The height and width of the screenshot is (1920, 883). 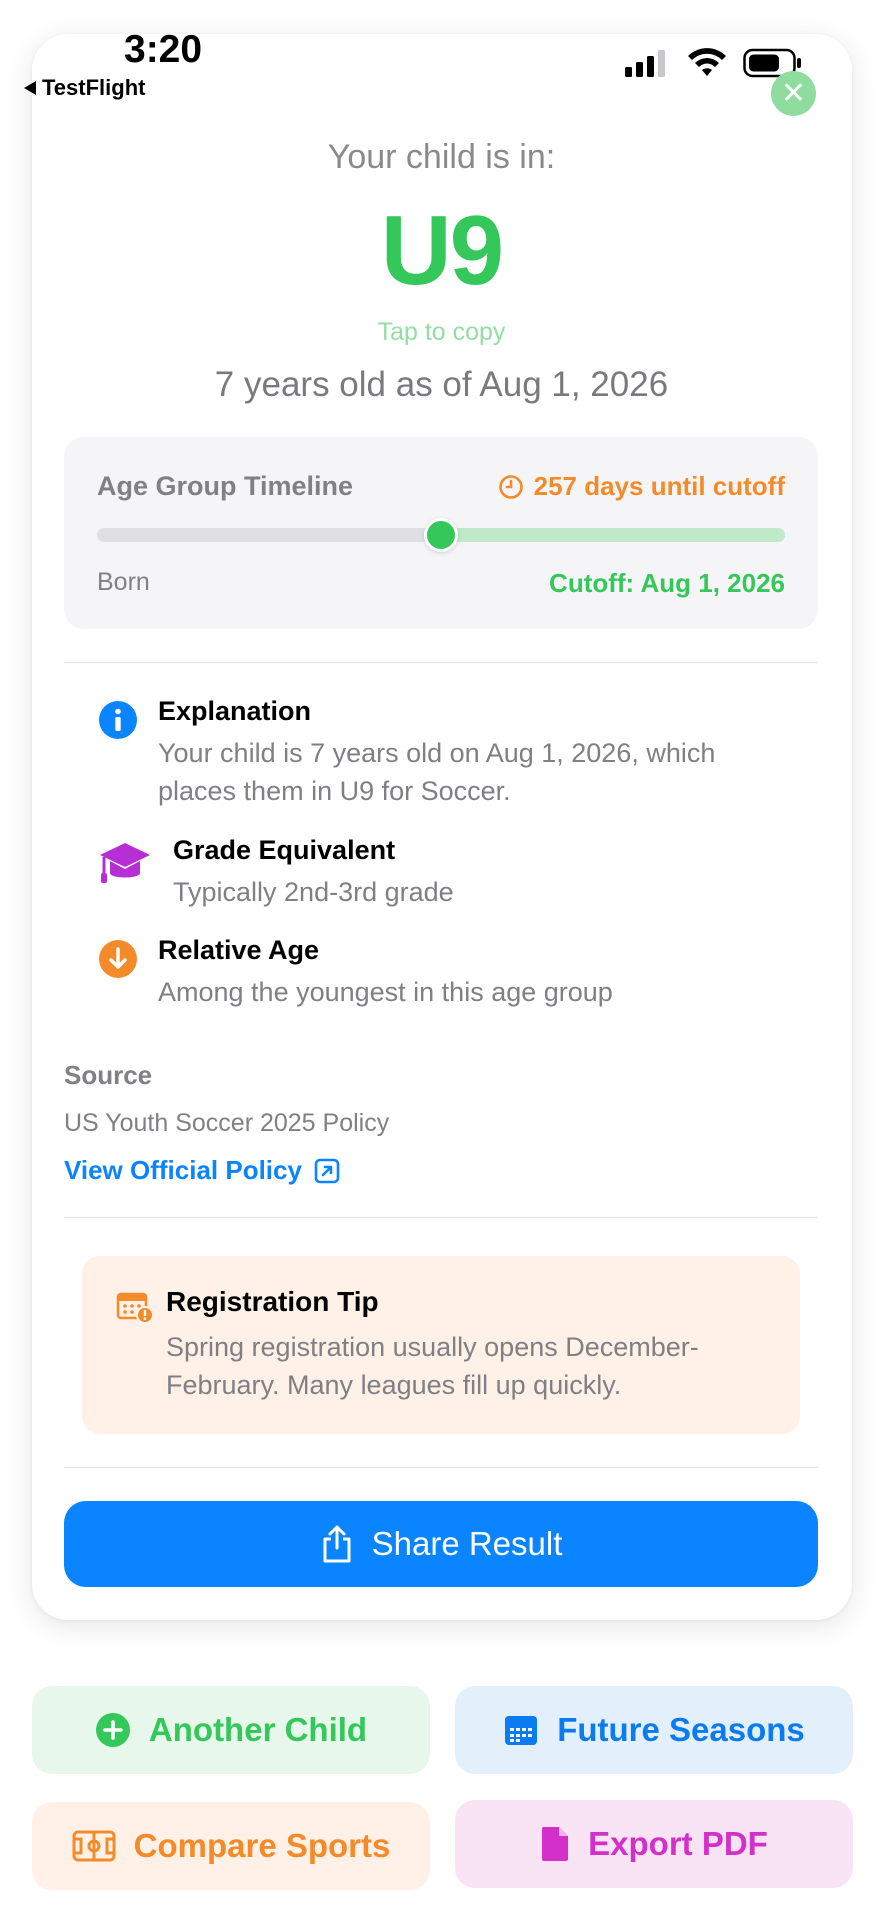 What do you see at coordinates (94, 1846) in the screenshot?
I see `soccer-field-icon` at bounding box center [94, 1846].